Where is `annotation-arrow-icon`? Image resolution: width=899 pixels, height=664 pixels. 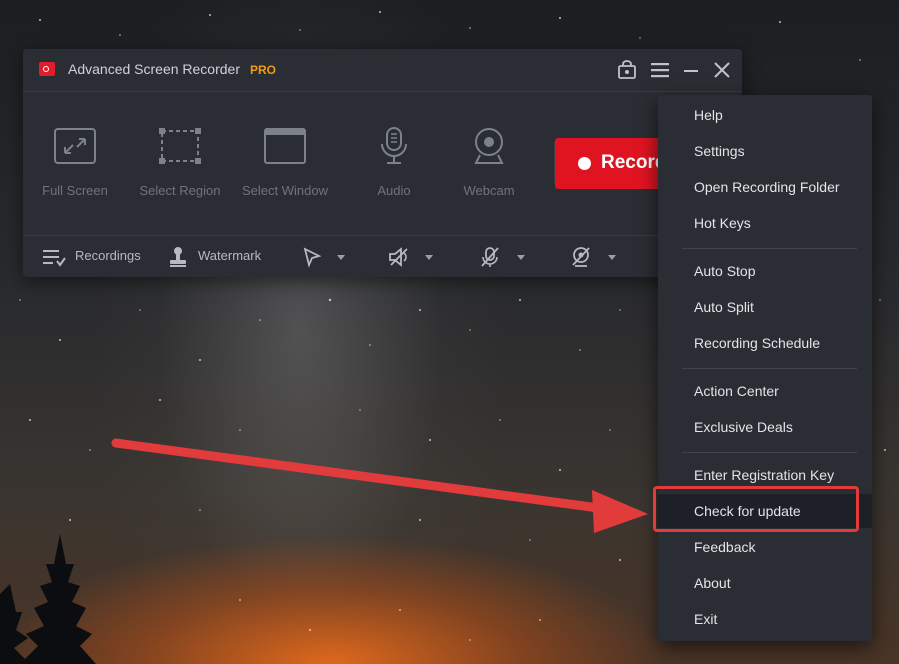 annotation-arrow-icon is located at coordinates (379, 485).